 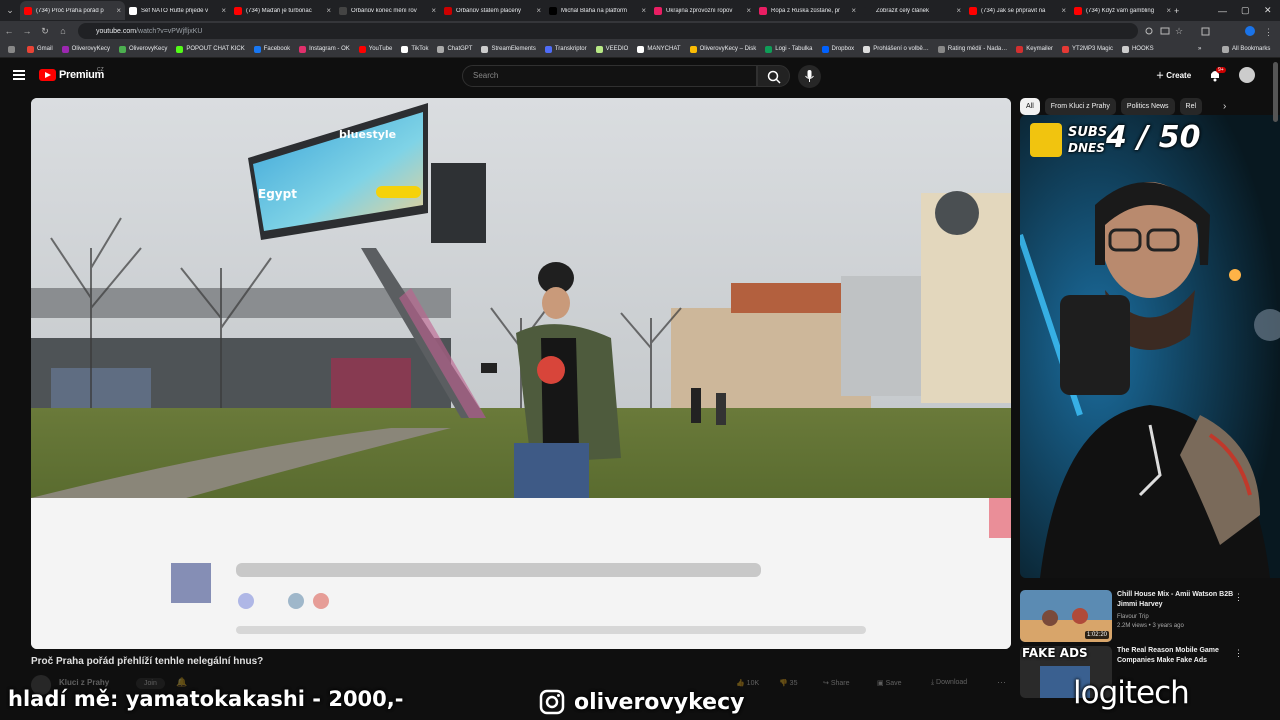 What do you see at coordinates (1034, 49) in the screenshot?
I see `bookmark-item: Keymailer` at bounding box center [1034, 49].